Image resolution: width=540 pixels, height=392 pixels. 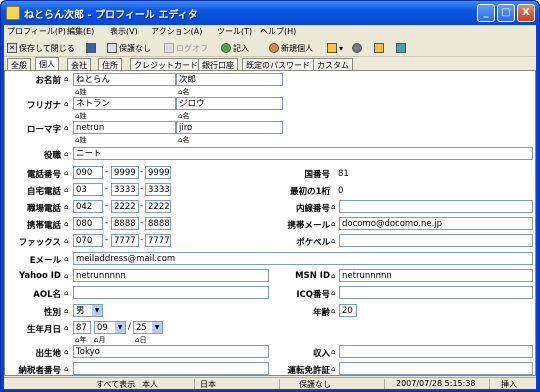 What do you see at coordinates (125, 189) in the screenshot?
I see `home-mid-field: 3333` at bounding box center [125, 189].